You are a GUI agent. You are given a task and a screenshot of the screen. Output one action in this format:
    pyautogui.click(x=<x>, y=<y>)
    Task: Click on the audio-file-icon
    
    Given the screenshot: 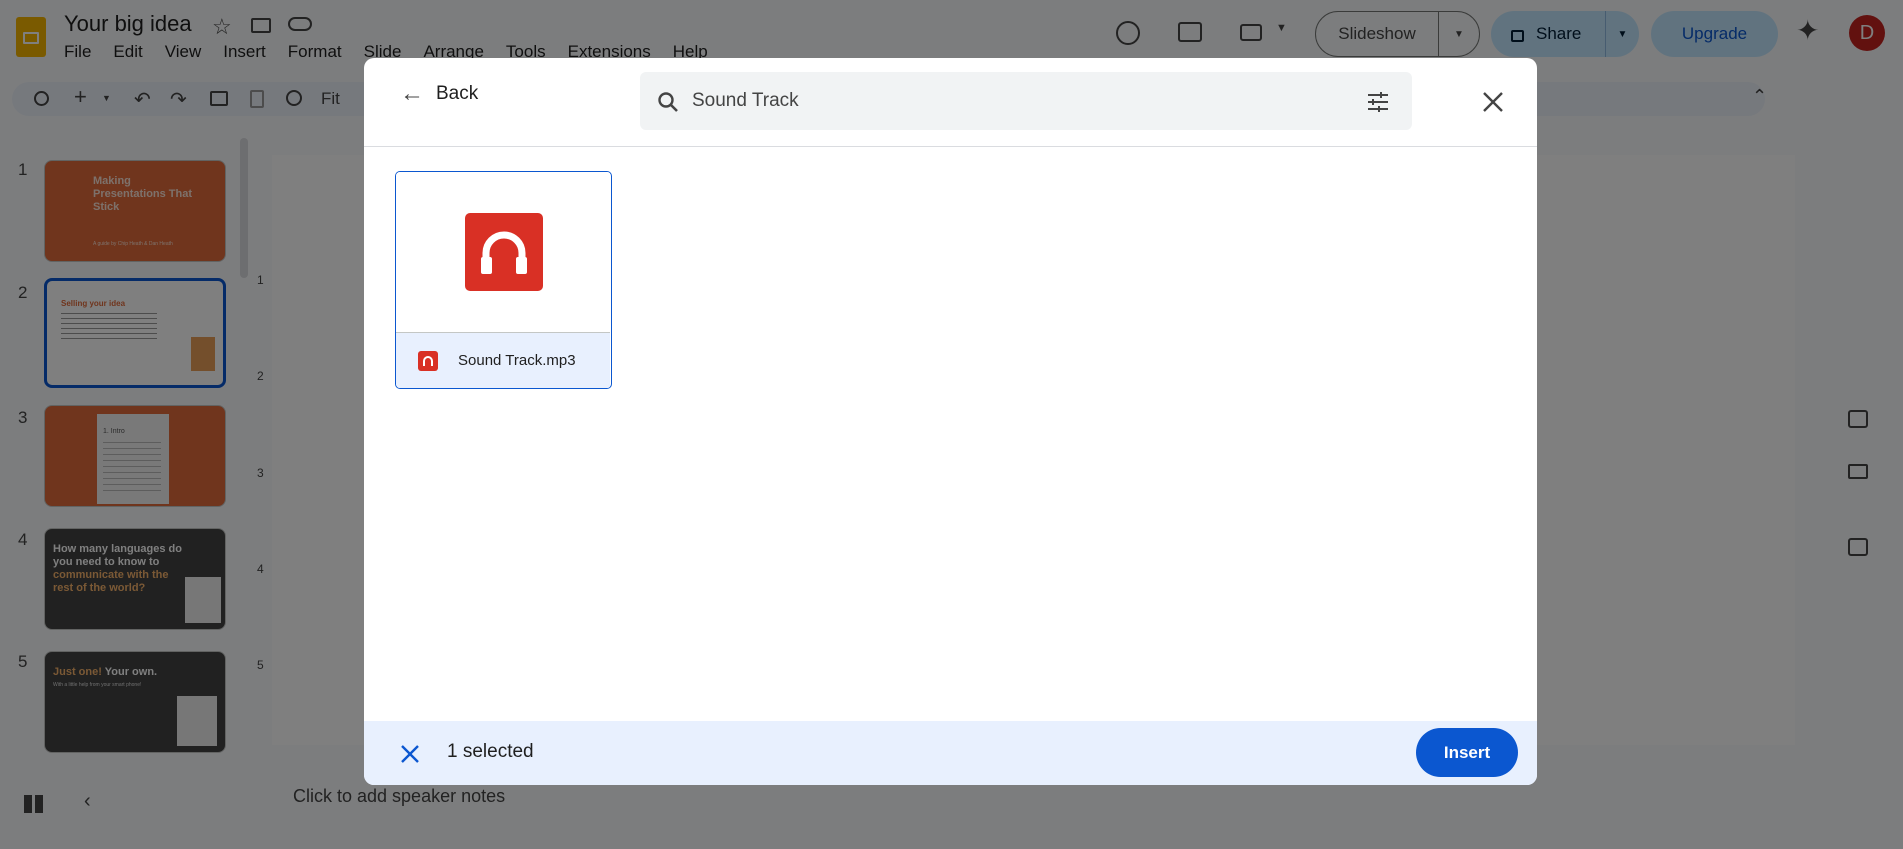 What is the action you would take?
    pyautogui.click(x=428, y=360)
    